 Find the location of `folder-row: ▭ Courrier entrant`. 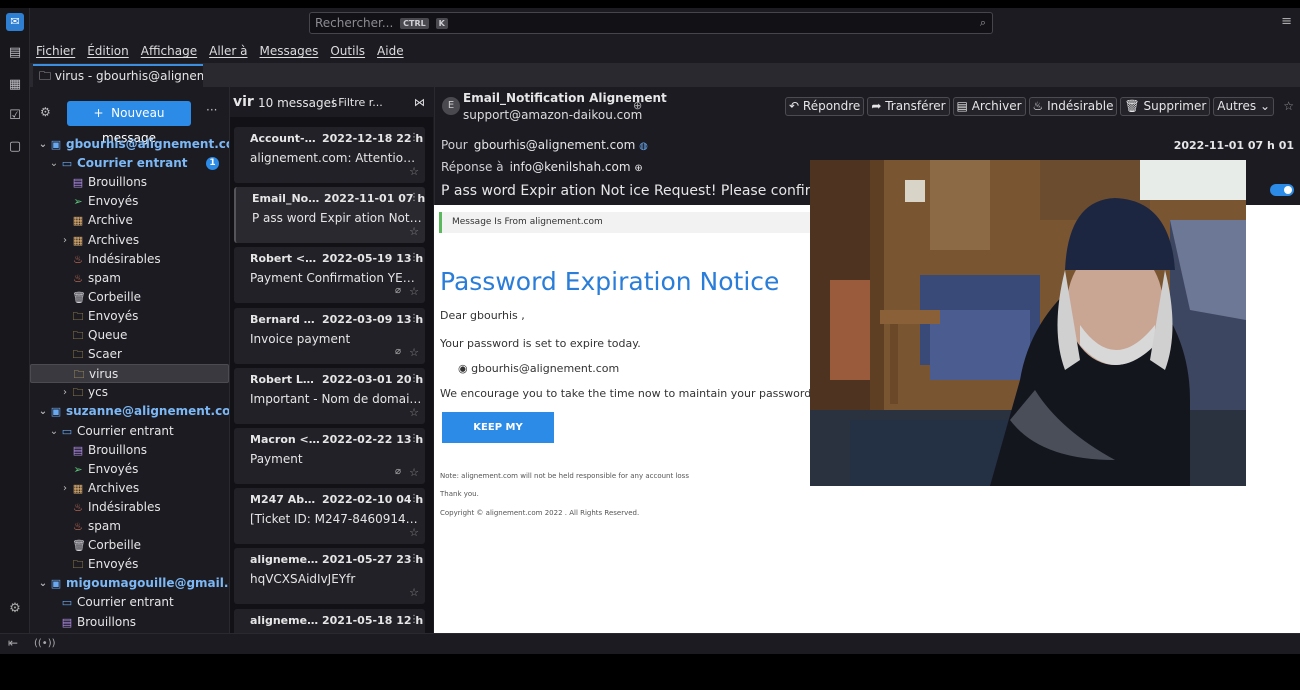

folder-row: ▭ Courrier entrant is located at coordinates (129, 602).